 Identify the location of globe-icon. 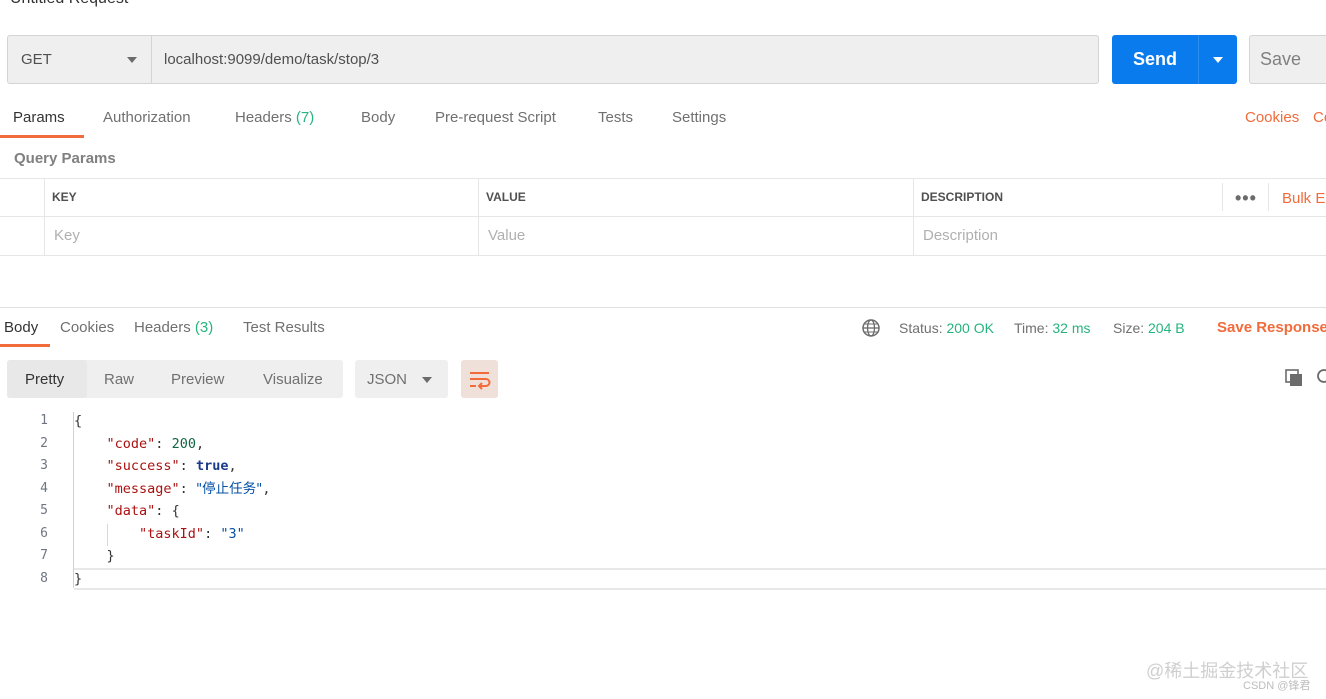
(871, 328).